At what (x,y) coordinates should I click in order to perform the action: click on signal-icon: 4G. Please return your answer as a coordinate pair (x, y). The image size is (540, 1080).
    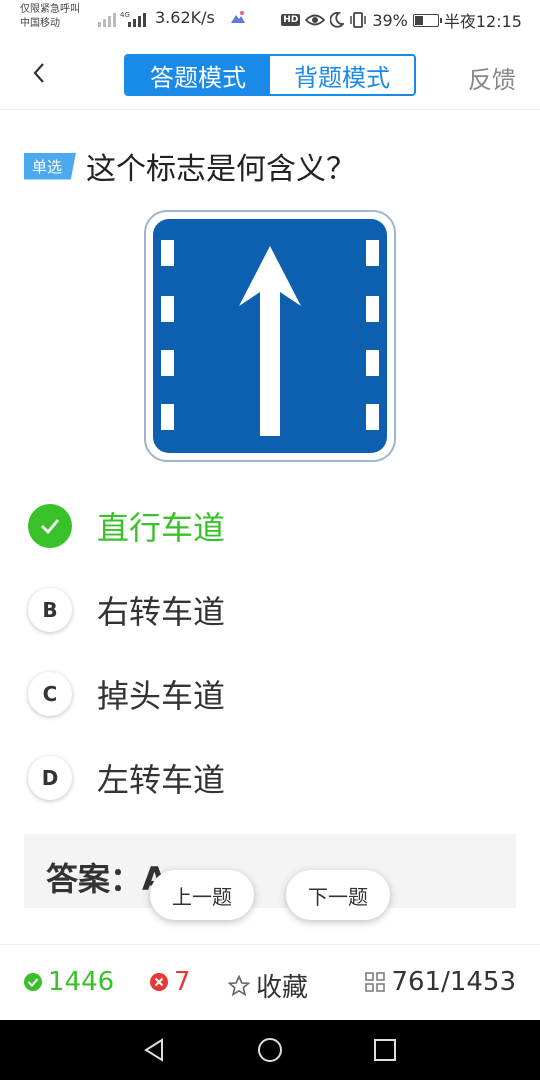
    Looking at the image, I should click on (122, 19).